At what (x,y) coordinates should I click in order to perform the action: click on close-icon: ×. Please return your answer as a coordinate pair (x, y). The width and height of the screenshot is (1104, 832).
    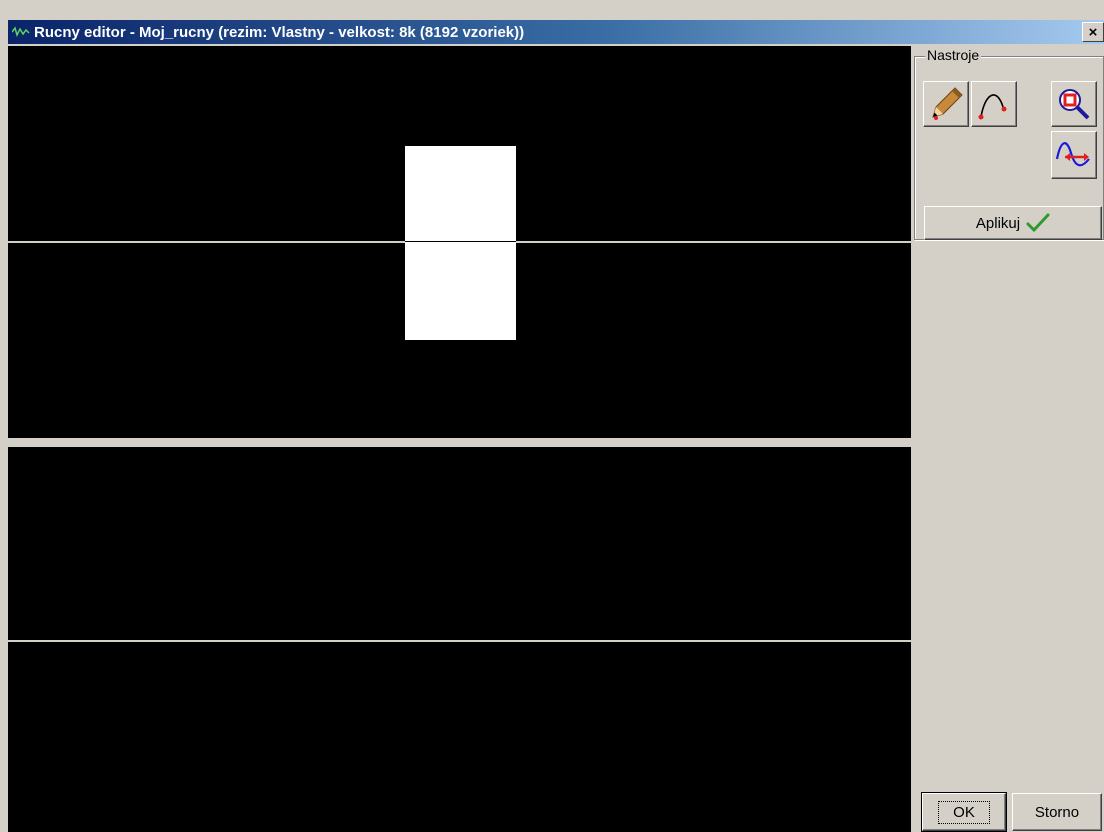
    Looking at the image, I should click on (1093, 32).